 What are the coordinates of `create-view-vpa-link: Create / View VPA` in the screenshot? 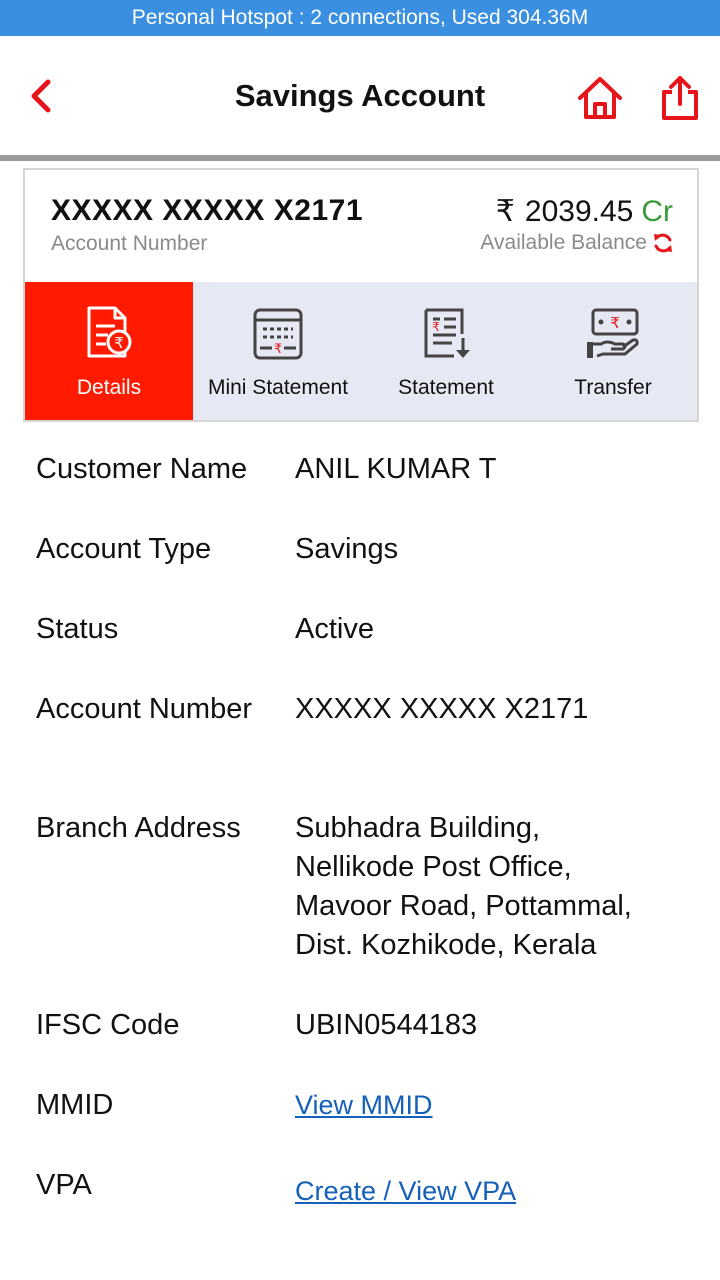 It's located at (405, 1191).